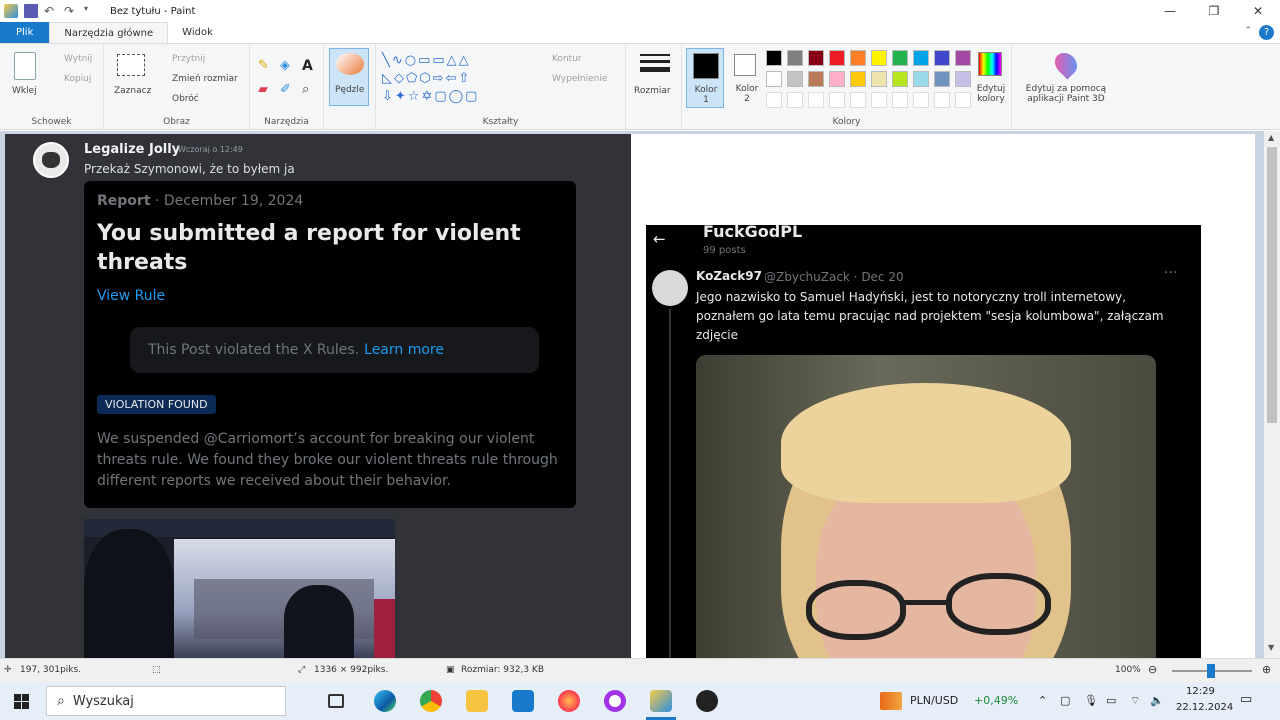  I want to click on fill-button: Wypełnienie, so click(579, 79).